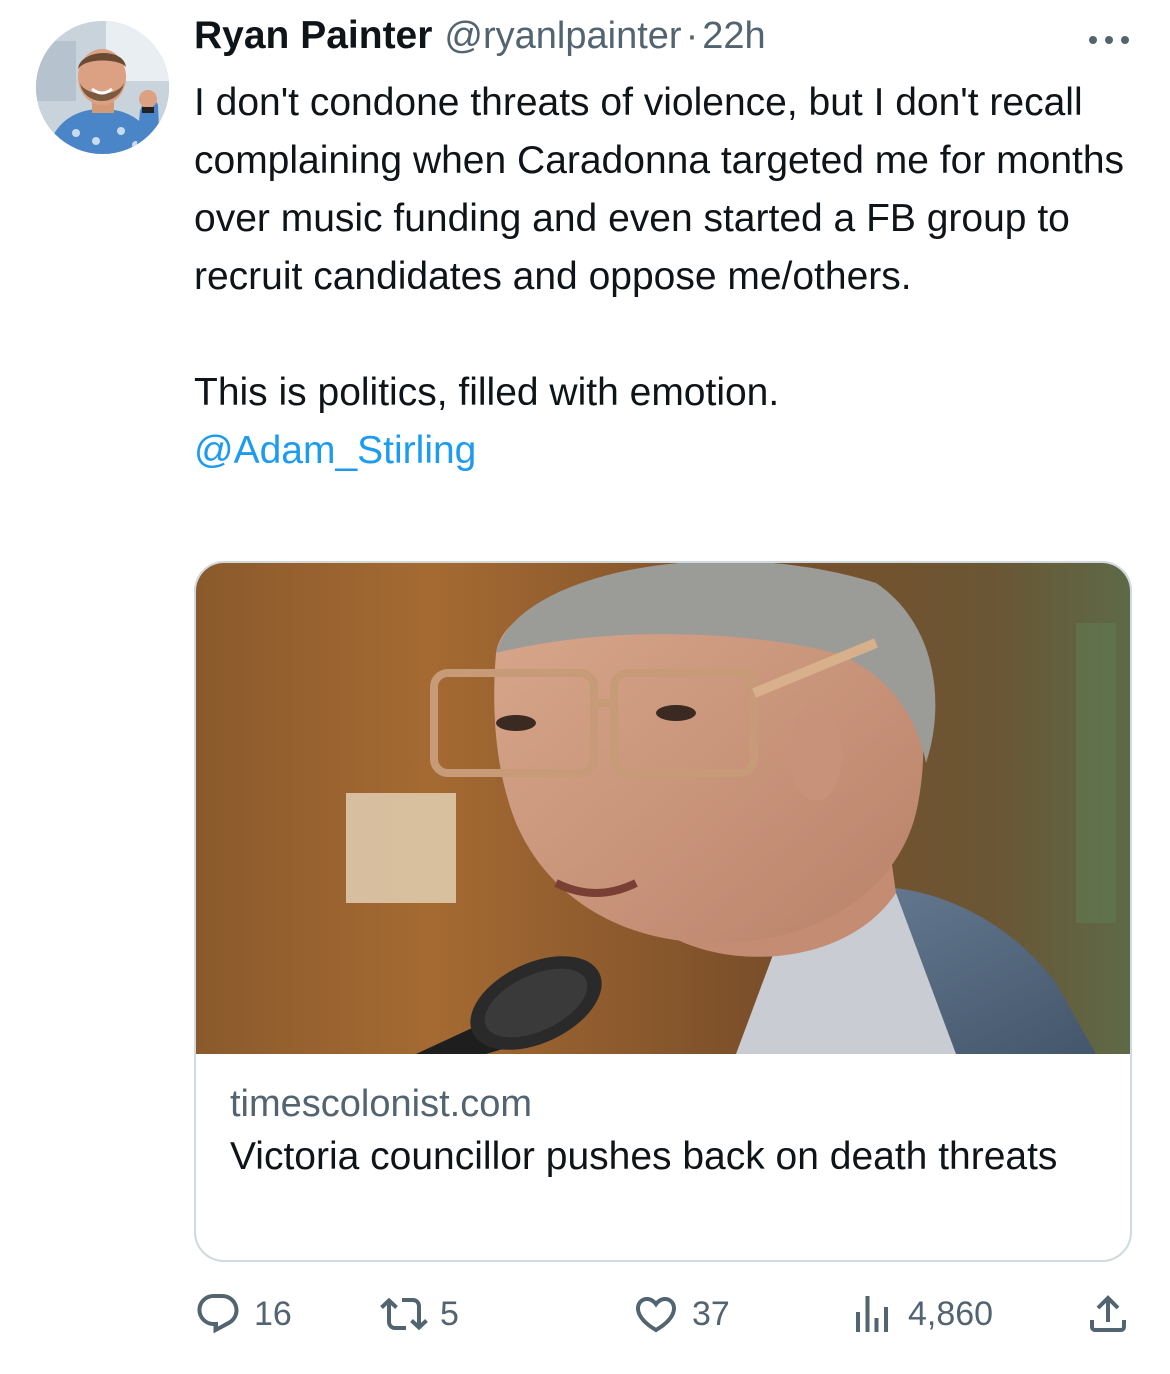 The height and width of the screenshot is (1374, 1170). I want to click on like-button: 37, so click(681, 1314).